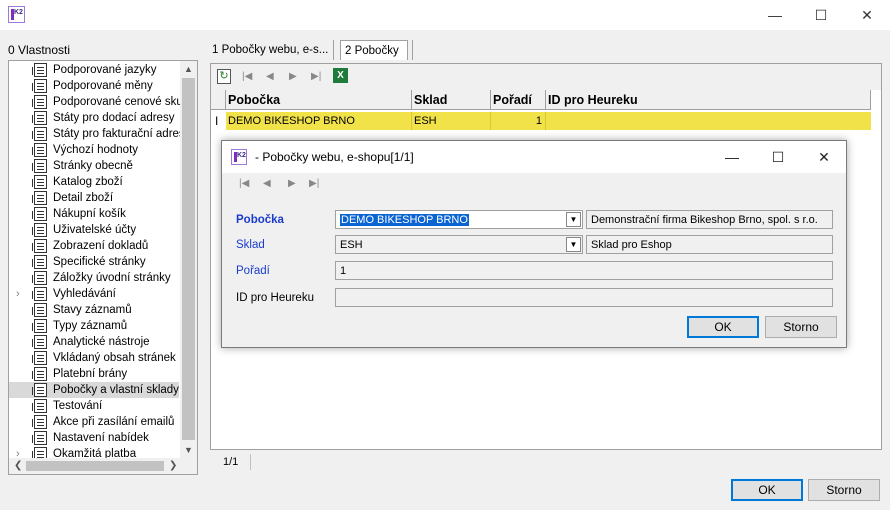 This screenshot has height=510, width=890. I want to click on tree-item: Nastavení nabídek, so click(94, 438).